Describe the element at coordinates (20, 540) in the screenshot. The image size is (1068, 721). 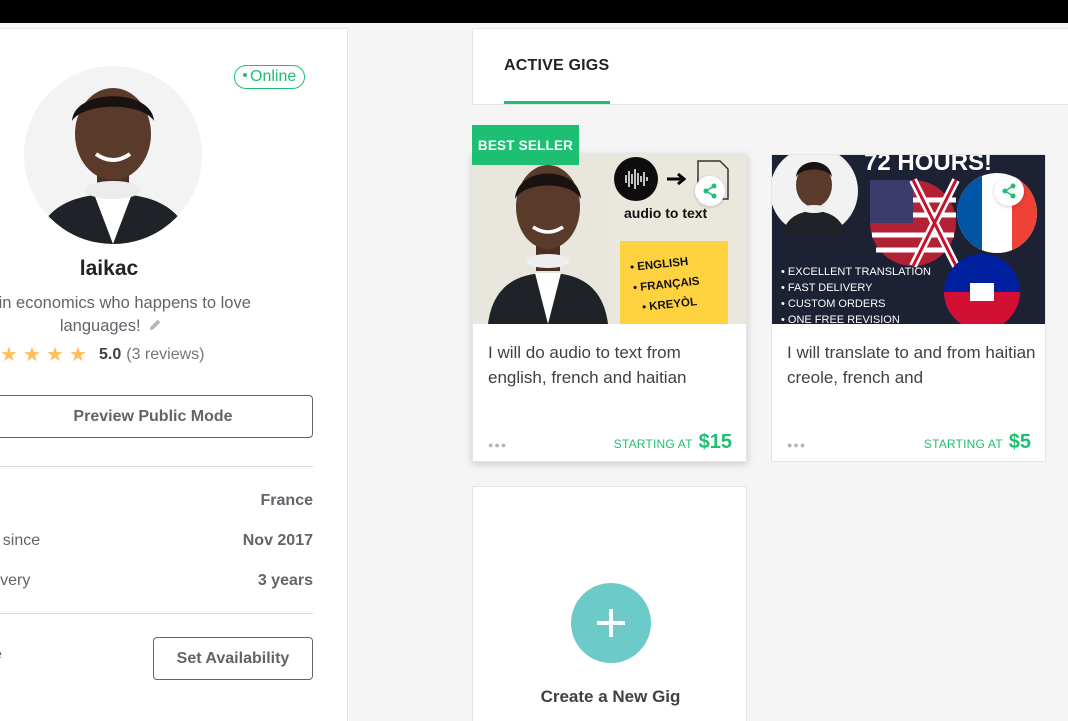
I see `info-label: r since` at that location.